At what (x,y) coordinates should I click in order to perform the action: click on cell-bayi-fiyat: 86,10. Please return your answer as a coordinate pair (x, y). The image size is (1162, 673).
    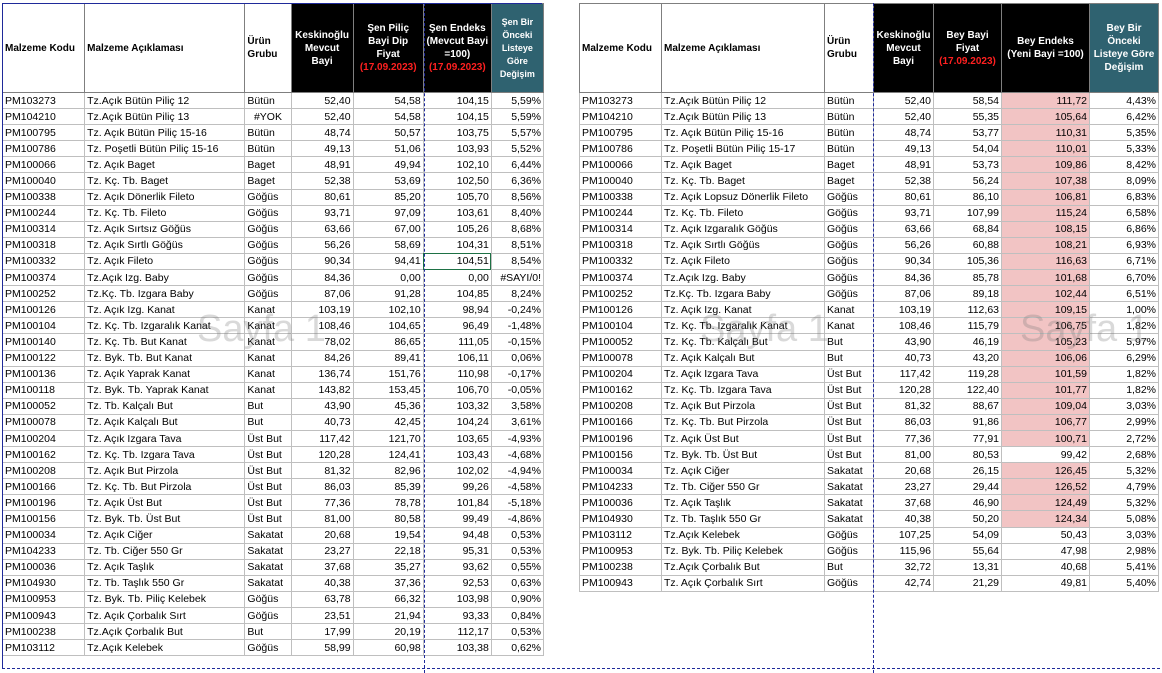
    Looking at the image, I should click on (967, 197).